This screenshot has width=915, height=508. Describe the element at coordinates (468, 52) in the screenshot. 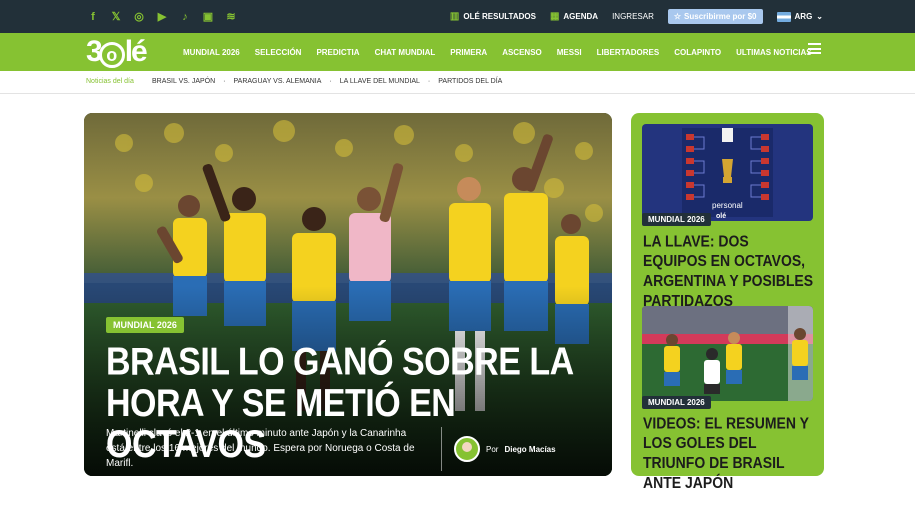

I see `nav-item-primera: PRIMERA` at that location.